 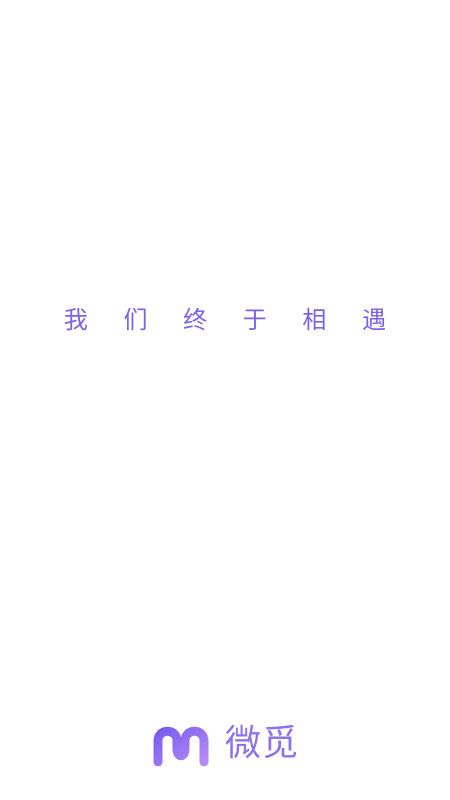 I want to click on splash-slogan: 我 们 终 于 相 遇, so click(x=232, y=320).